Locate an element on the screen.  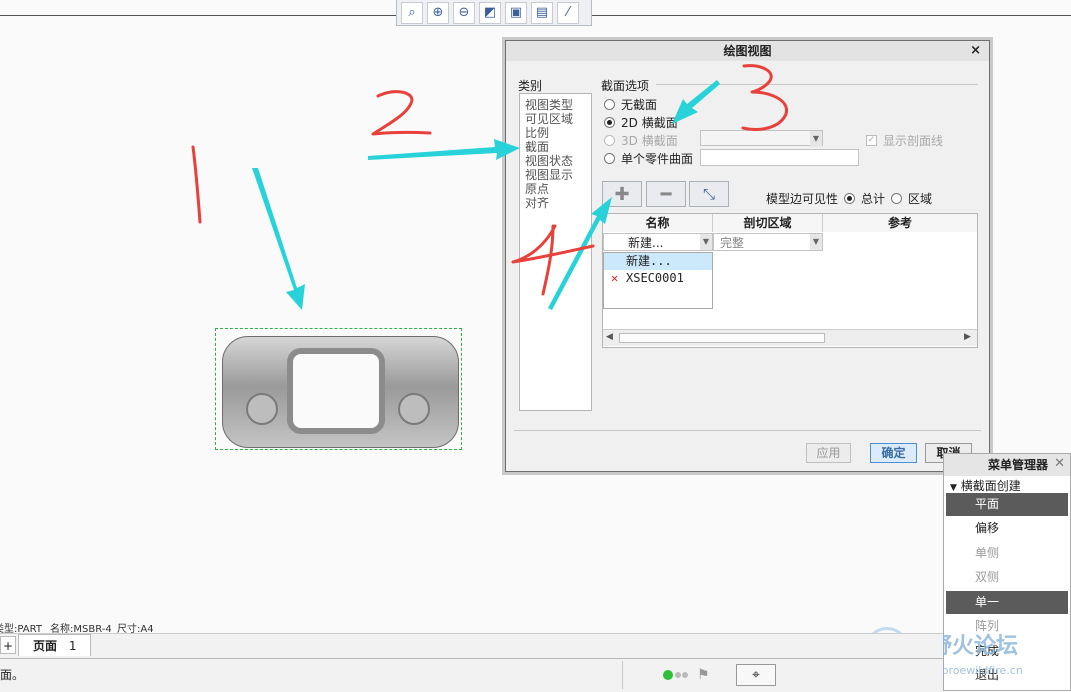
menu-group-label: 横截面创建 is located at coordinates (990, 486).